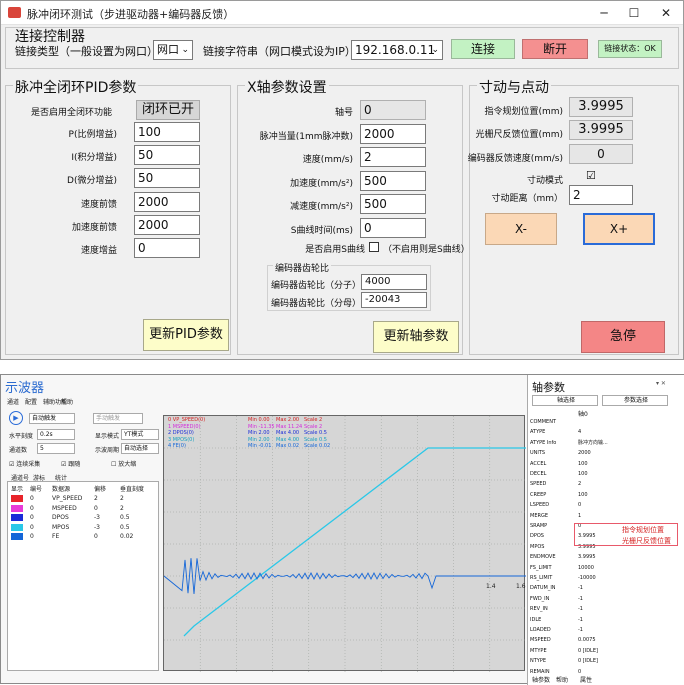 The width and height of the screenshot is (684, 685). Describe the element at coordinates (31, 401) in the screenshot. I see `scope-menu-item: 配置` at that location.